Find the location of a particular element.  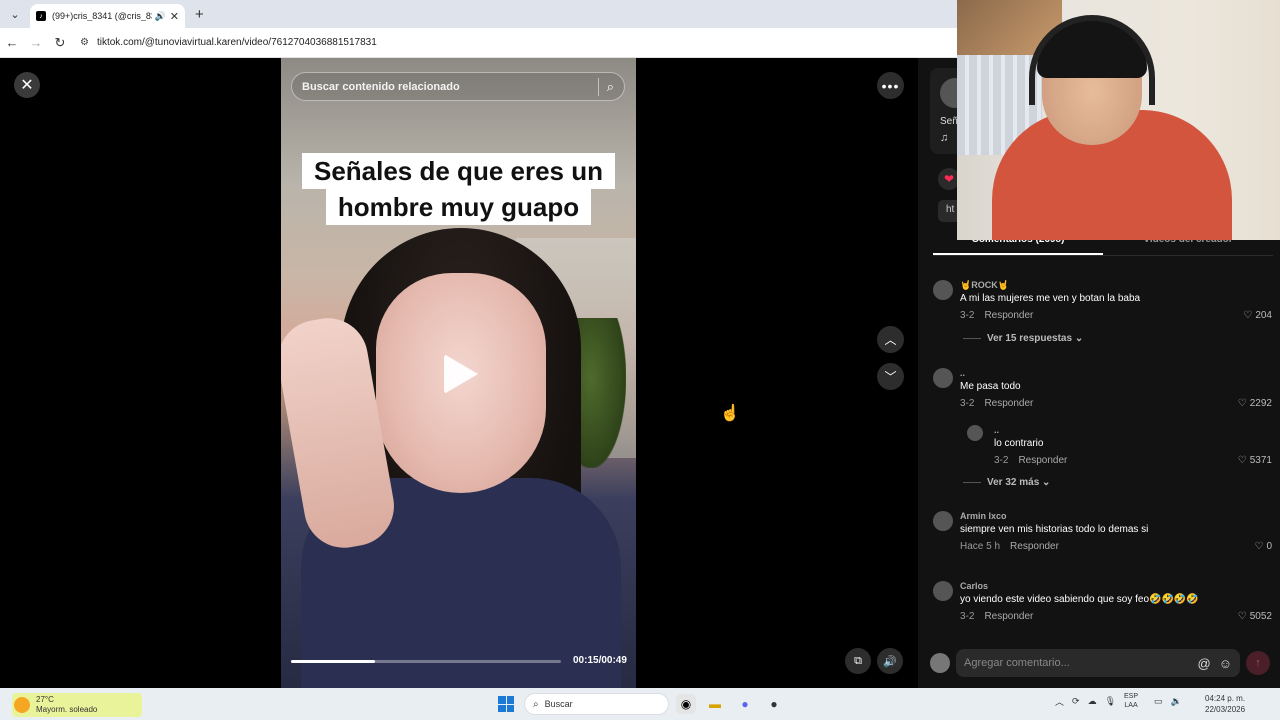

clock: 04:24 p. m. 22/03/2026 is located at coordinates (1225, 704).